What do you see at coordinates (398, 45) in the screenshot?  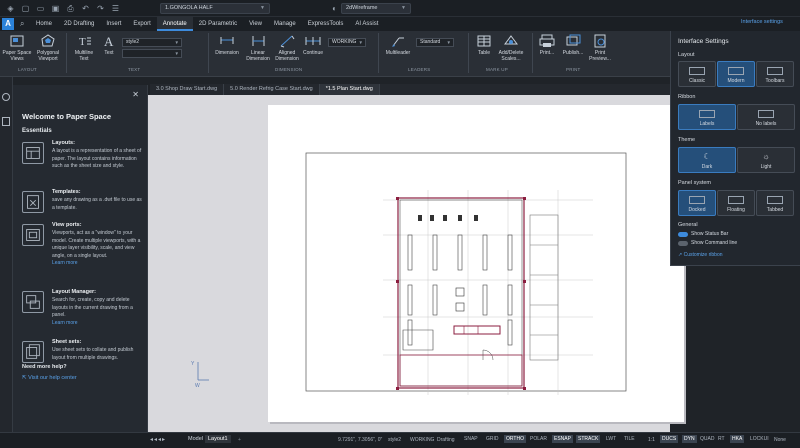 I see `multileader-button: Multileader` at bounding box center [398, 45].